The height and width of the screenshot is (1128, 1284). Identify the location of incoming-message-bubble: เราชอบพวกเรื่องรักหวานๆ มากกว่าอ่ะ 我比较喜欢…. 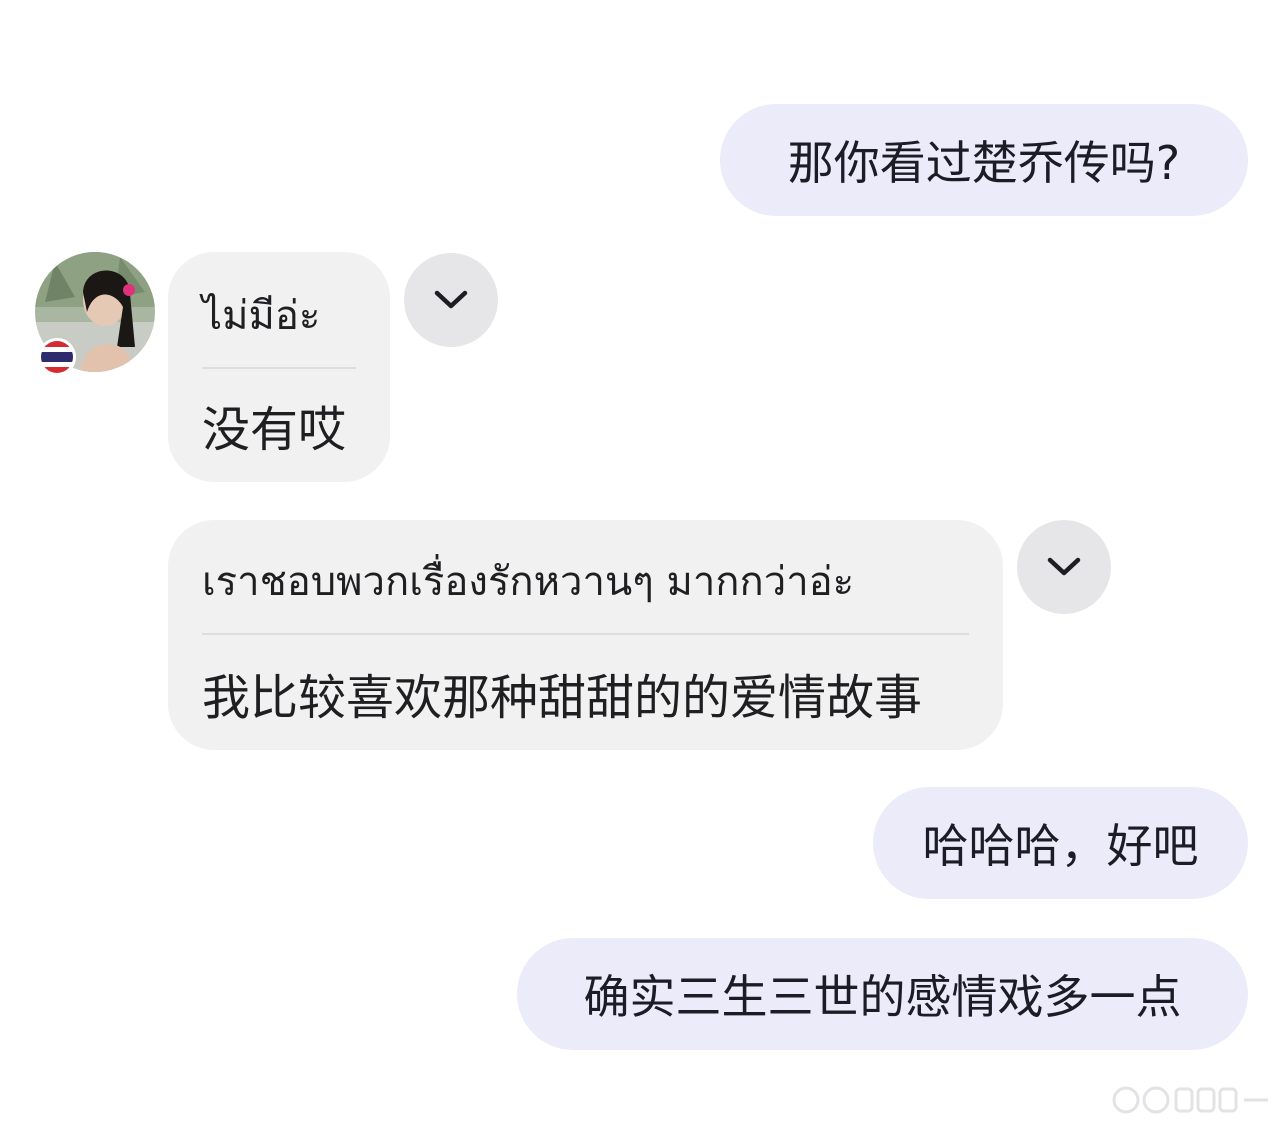
(585, 635).